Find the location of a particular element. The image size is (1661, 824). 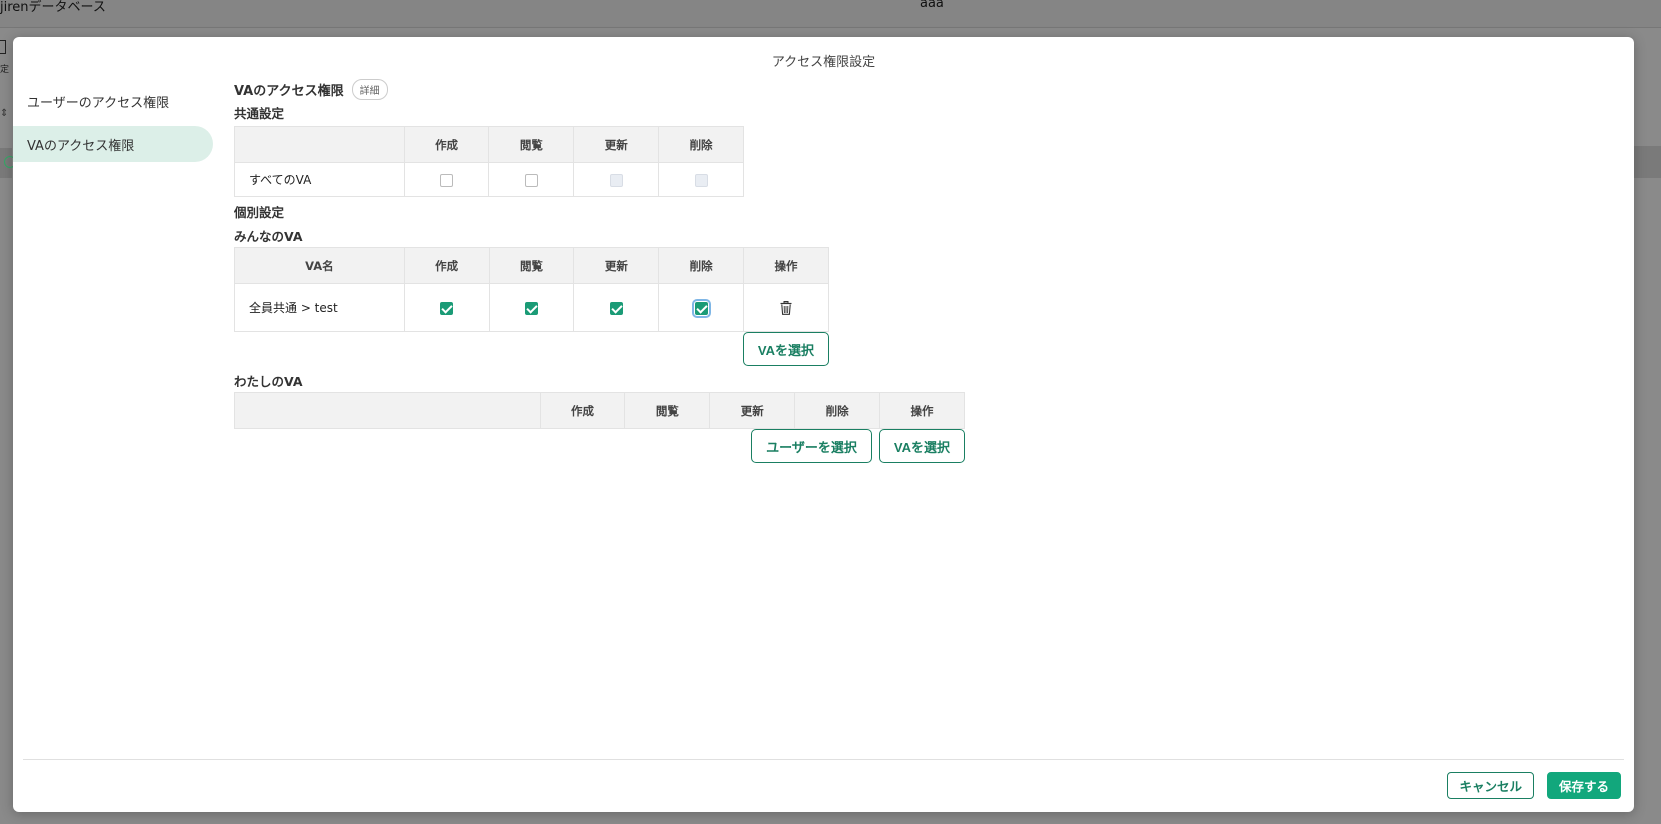

background-field-value: aaa is located at coordinates (932, 5).